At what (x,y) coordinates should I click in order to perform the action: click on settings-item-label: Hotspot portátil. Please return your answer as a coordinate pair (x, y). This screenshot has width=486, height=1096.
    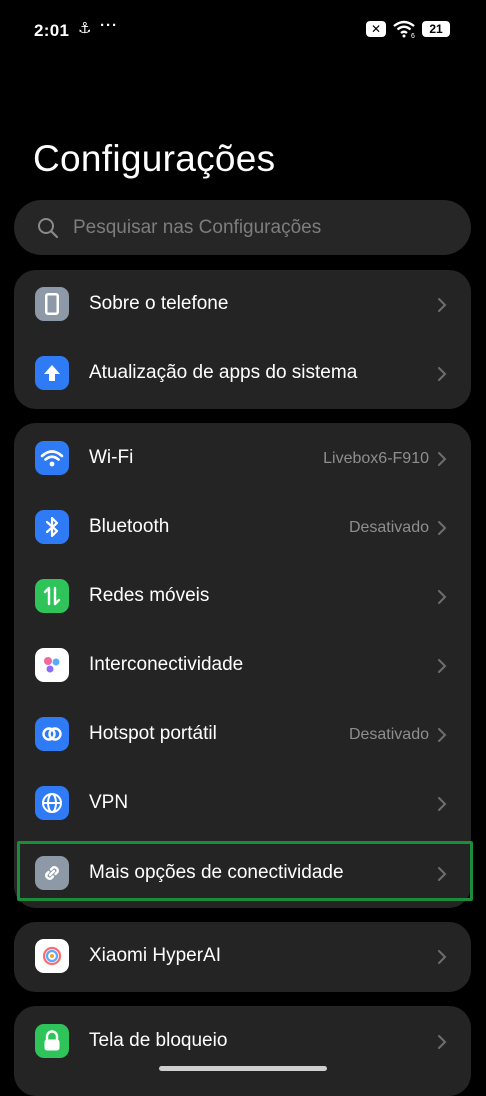
    Looking at the image, I should click on (153, 733).